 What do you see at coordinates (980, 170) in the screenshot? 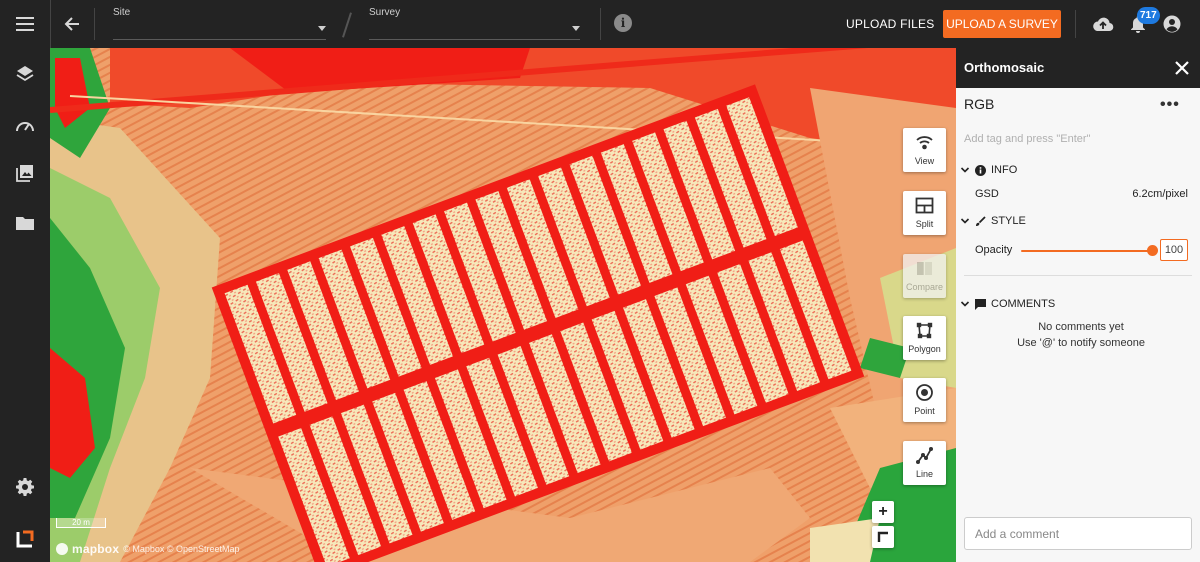
I see `info-circle-icon` at bounding box center [980, 170].